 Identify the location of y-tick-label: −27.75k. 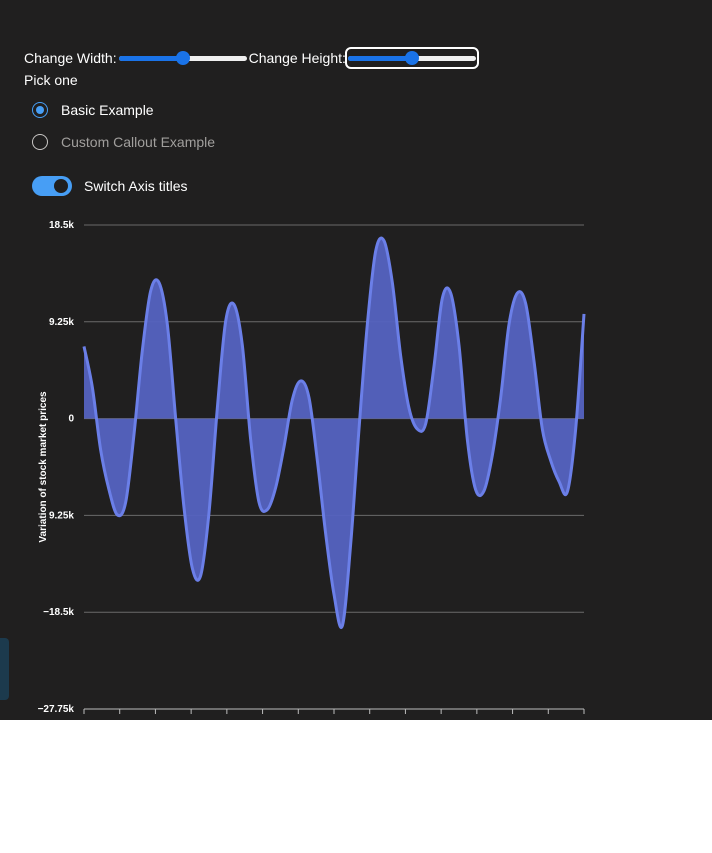
(56, 709).